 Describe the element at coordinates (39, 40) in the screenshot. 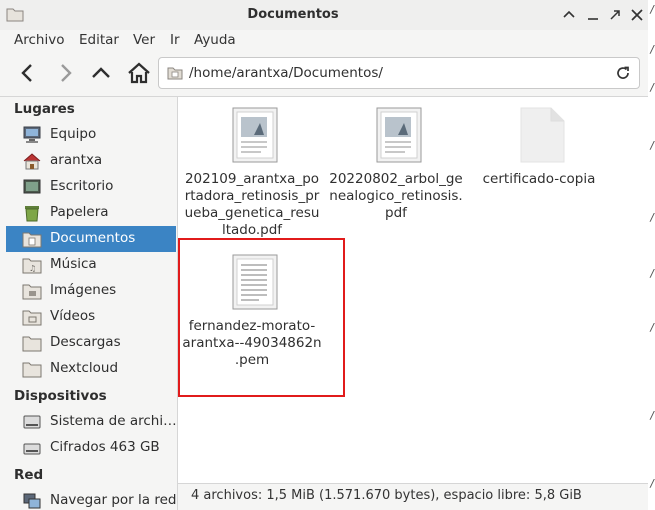

I see `menu-archivo: Archivo` at that location.